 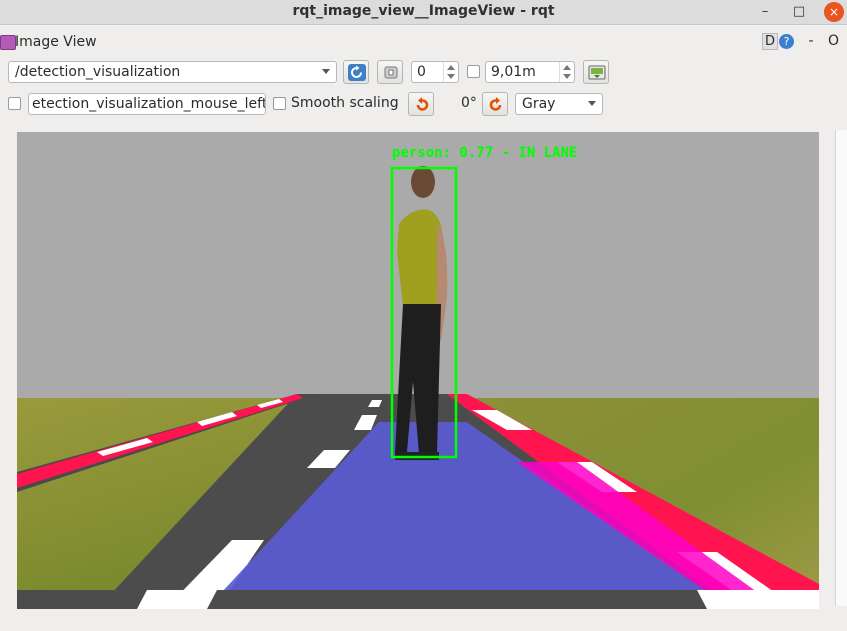 I want to click on mouse-topic-input: etection_visualization_mouse_left, so click(x=147, y=104).